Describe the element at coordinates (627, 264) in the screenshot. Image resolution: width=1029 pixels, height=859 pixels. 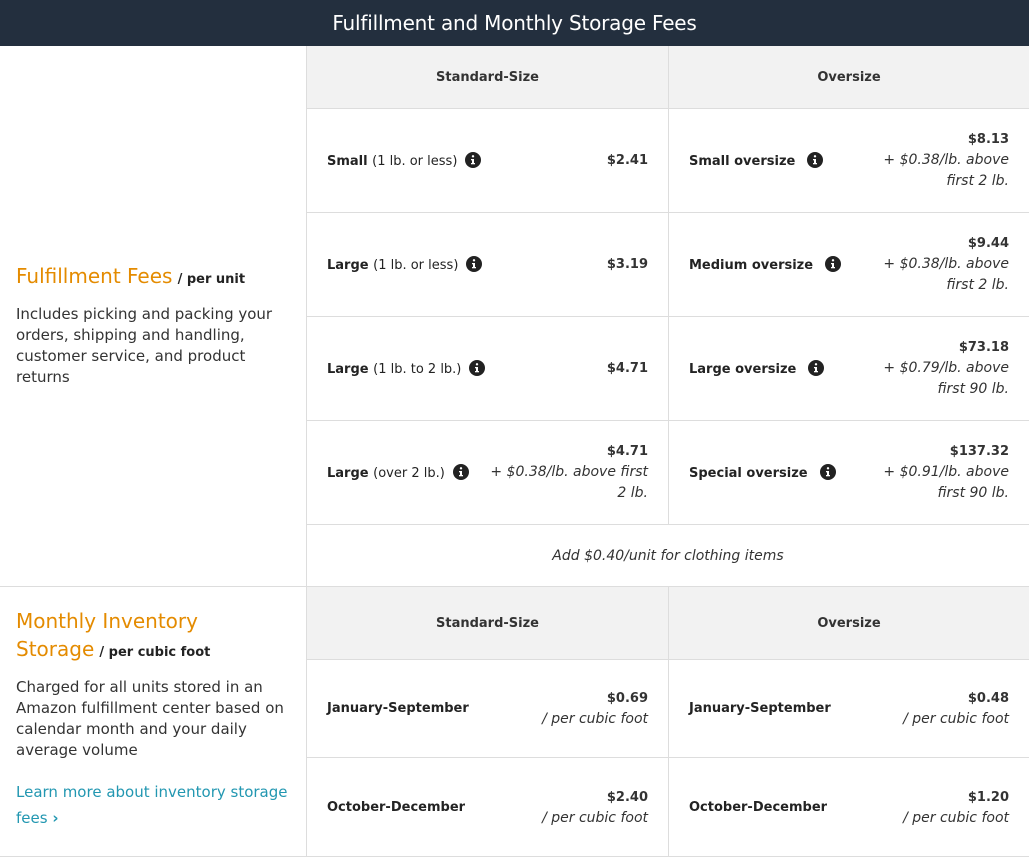
I see `fee-price: $3.19` at that location.